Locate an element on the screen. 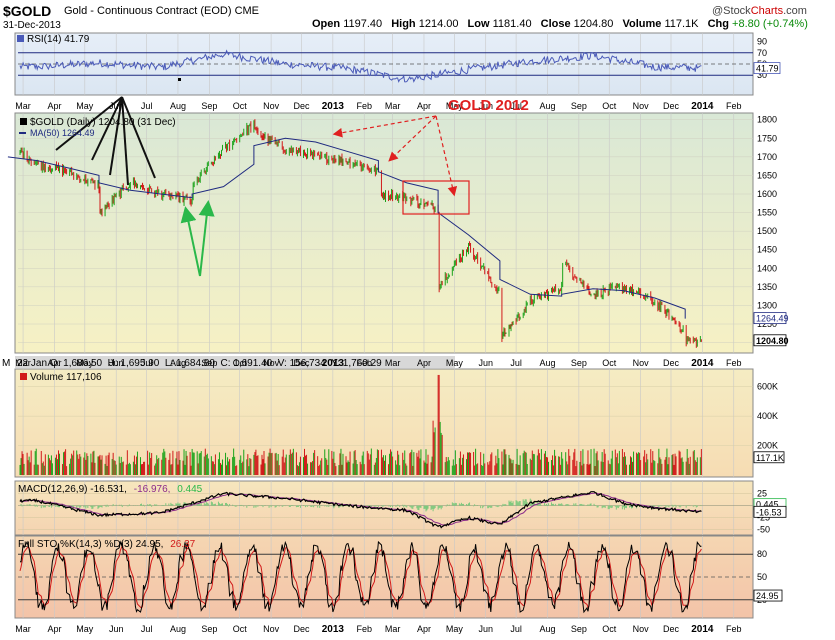  macd-title-hist: 0.445 is located at coordinates (189, 489).